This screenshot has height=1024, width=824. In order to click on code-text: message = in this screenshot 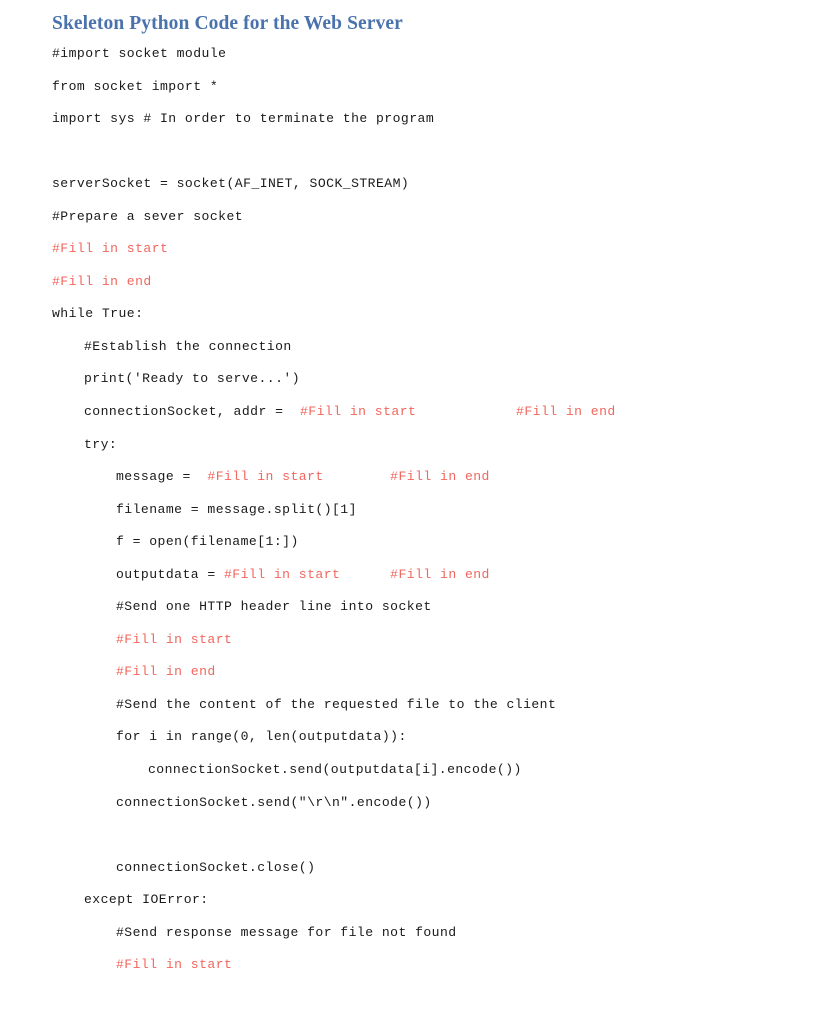, I will do `click(162, 477)`.